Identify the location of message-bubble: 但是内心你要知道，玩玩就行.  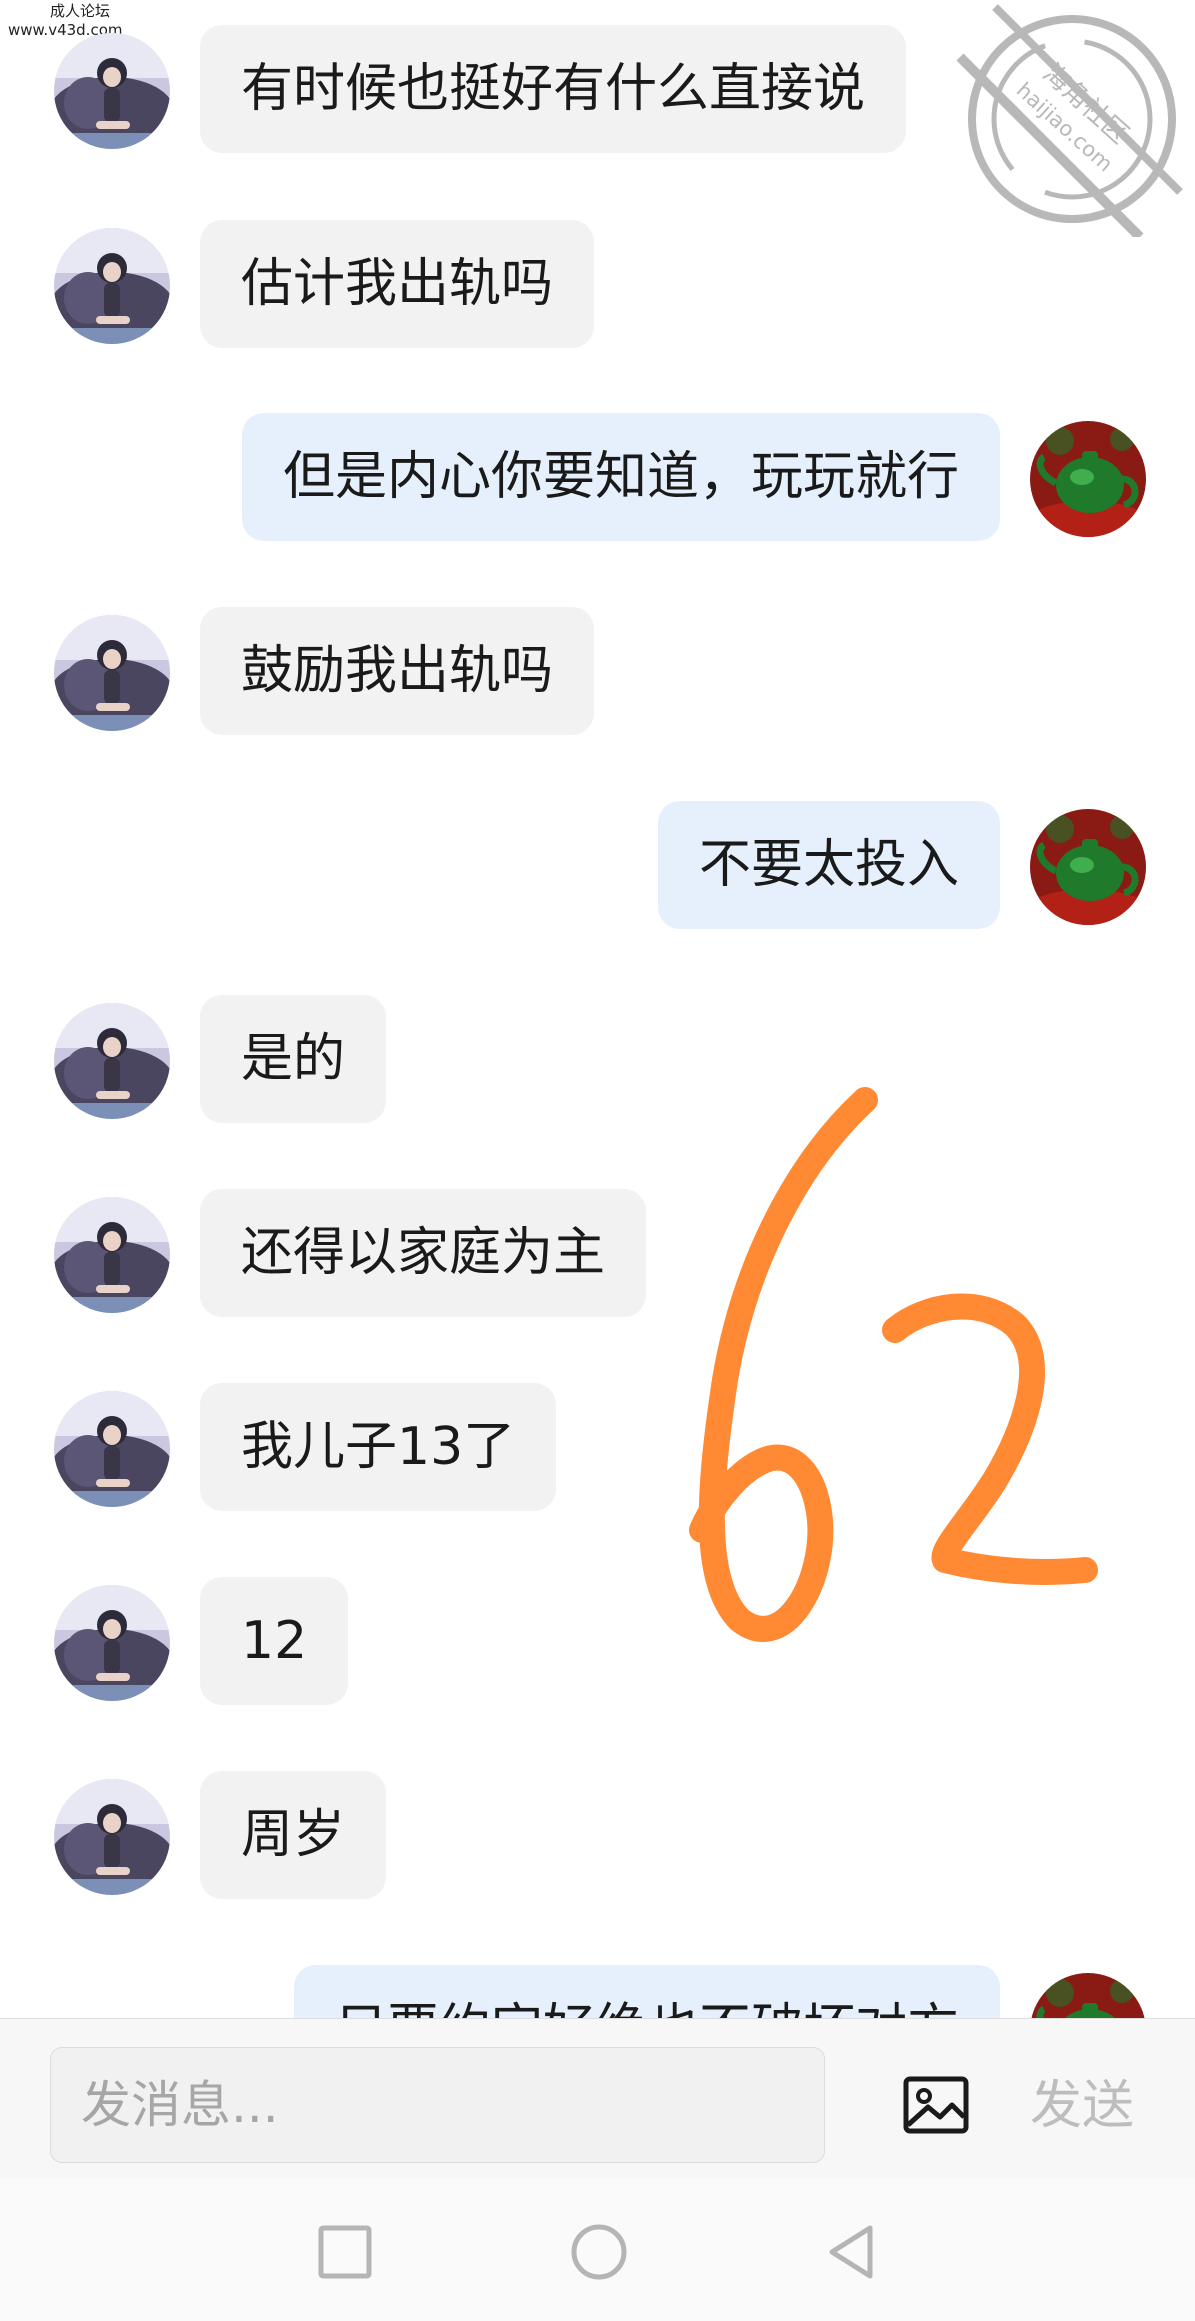
(620, 477).